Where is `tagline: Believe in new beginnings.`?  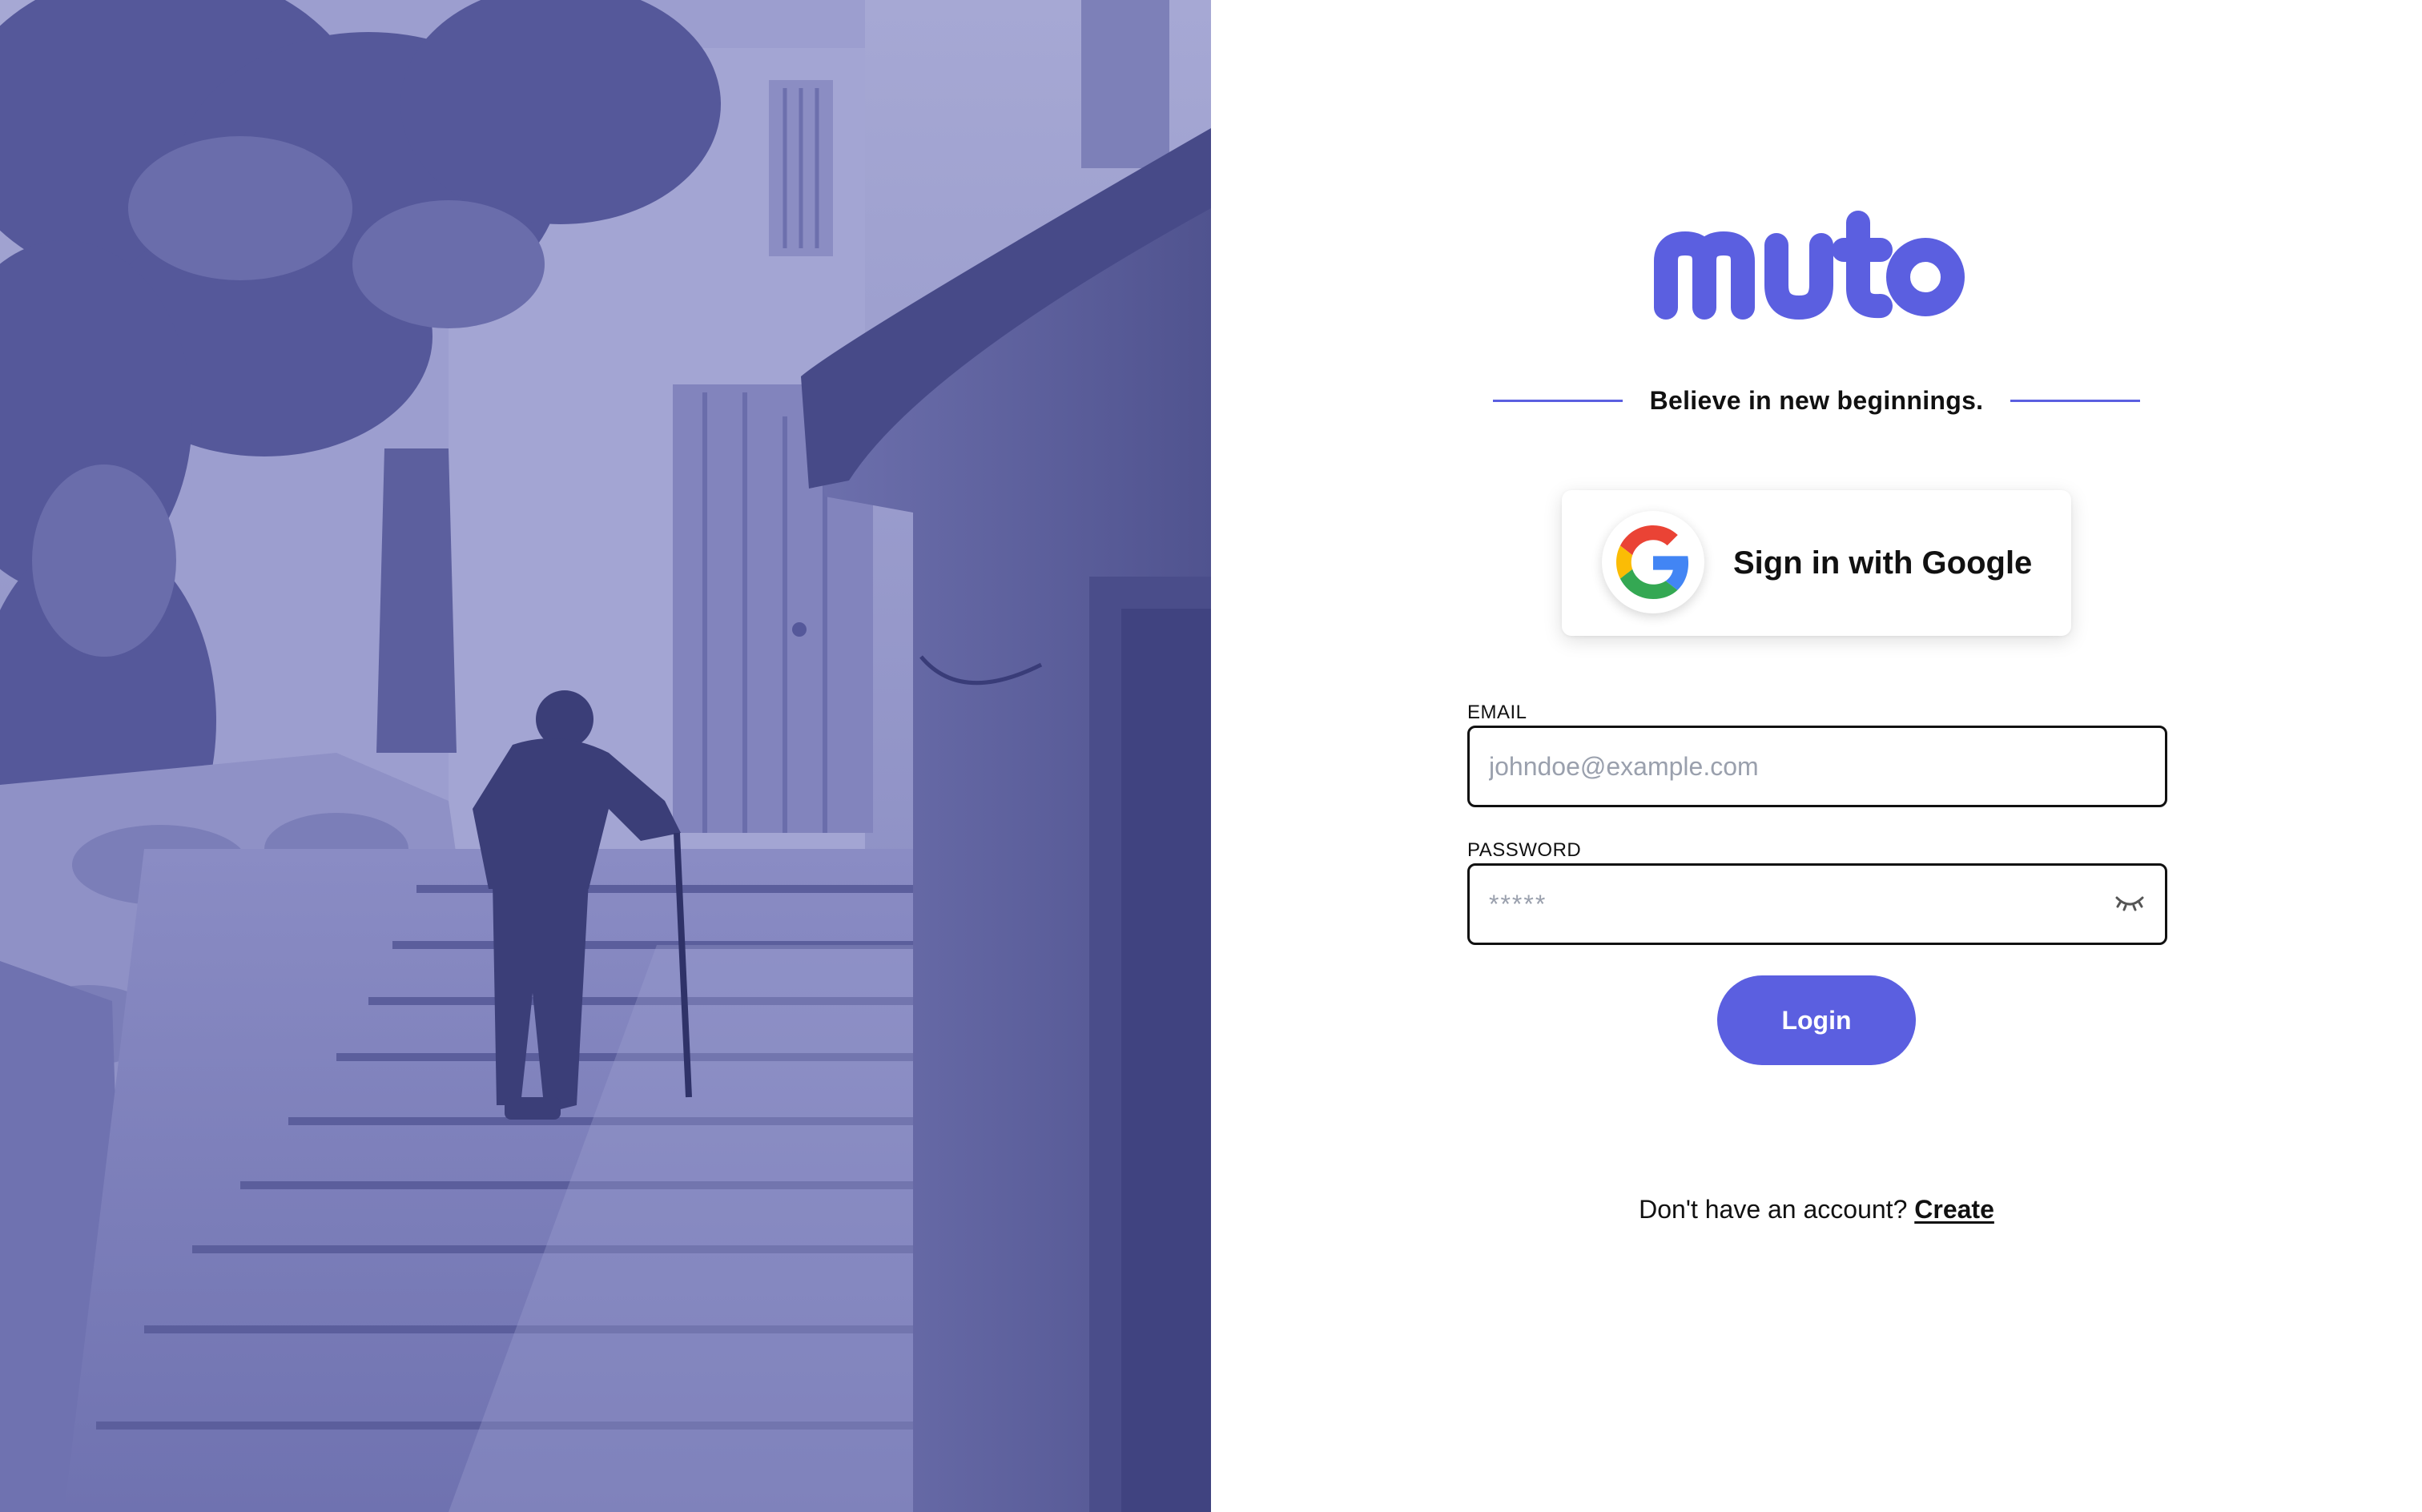
tagline: Believe in new beginnings. is located at coordinates (1816, 400).